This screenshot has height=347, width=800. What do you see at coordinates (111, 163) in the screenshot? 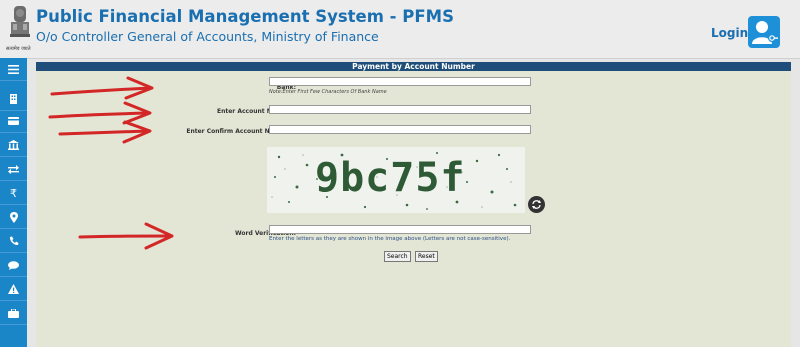
I see `annotation-arrows` at bounding box center [111, 163].